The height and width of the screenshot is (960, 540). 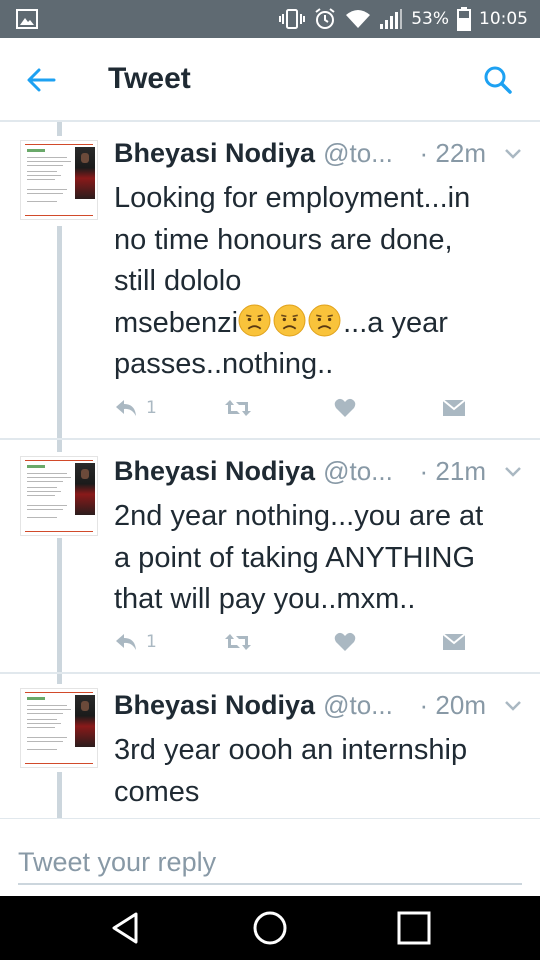 I want to click on back-button, so click(x=41, y=80).